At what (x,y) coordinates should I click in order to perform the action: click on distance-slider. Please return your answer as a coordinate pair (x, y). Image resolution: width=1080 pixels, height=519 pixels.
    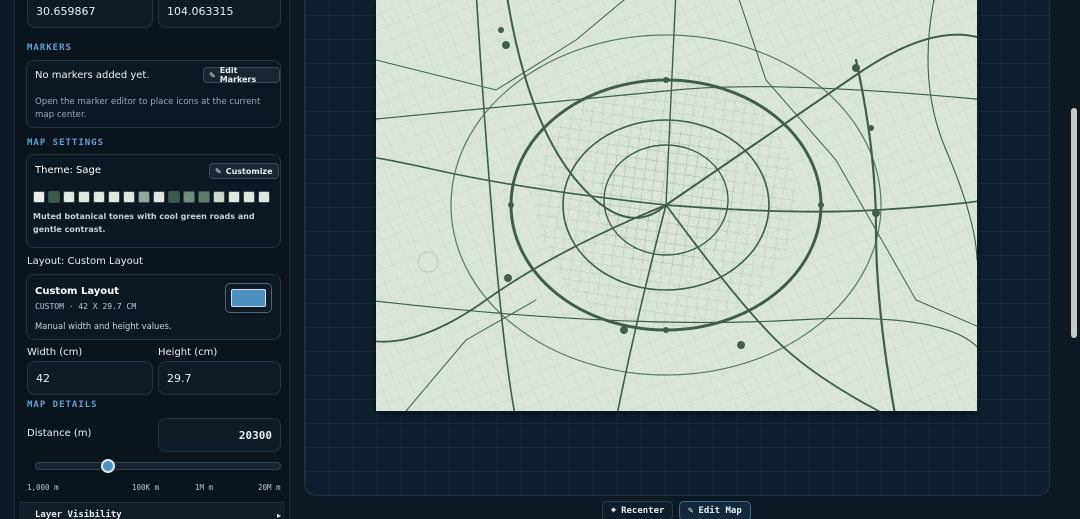
    Looking at the image, I should click on (158, 466).